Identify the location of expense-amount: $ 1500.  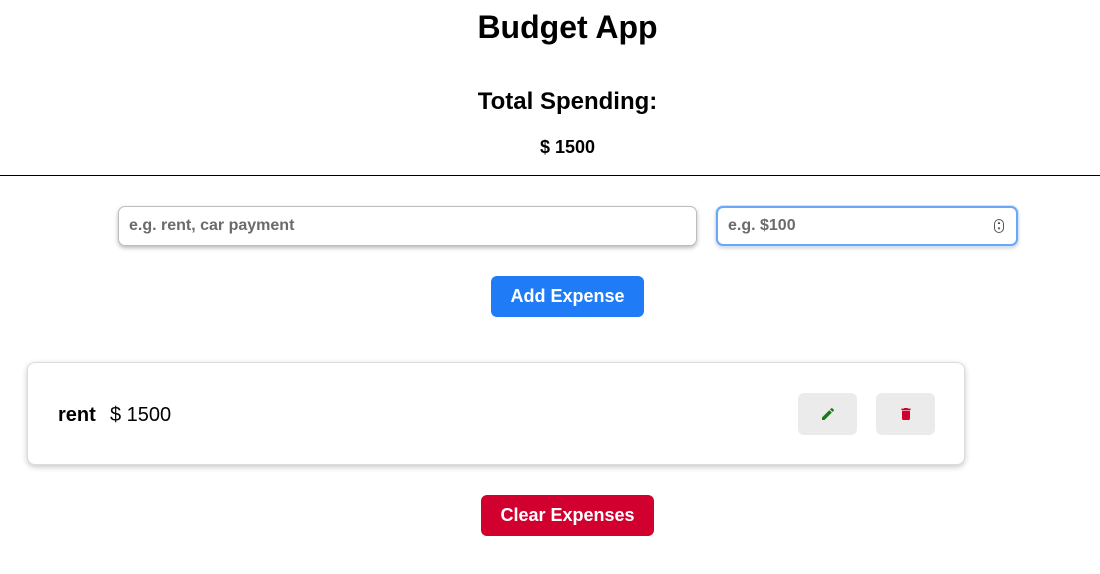
(141, 415).